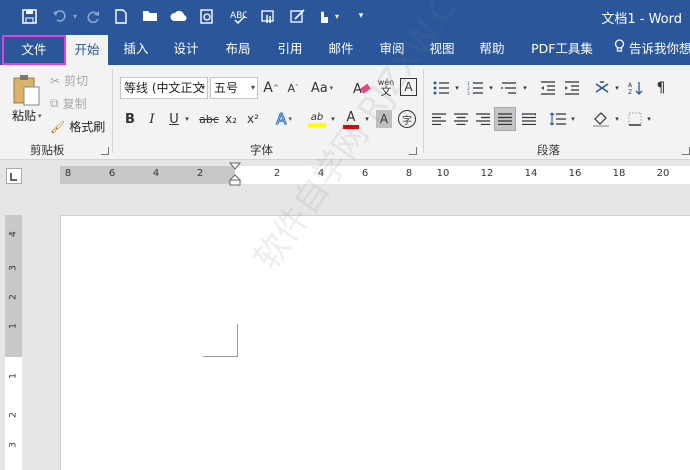 The width and height of the screenshot is (690, 470). Describe the element at coordinates (439, 119) in the screenshot. I see `align-left-icon` at that location.